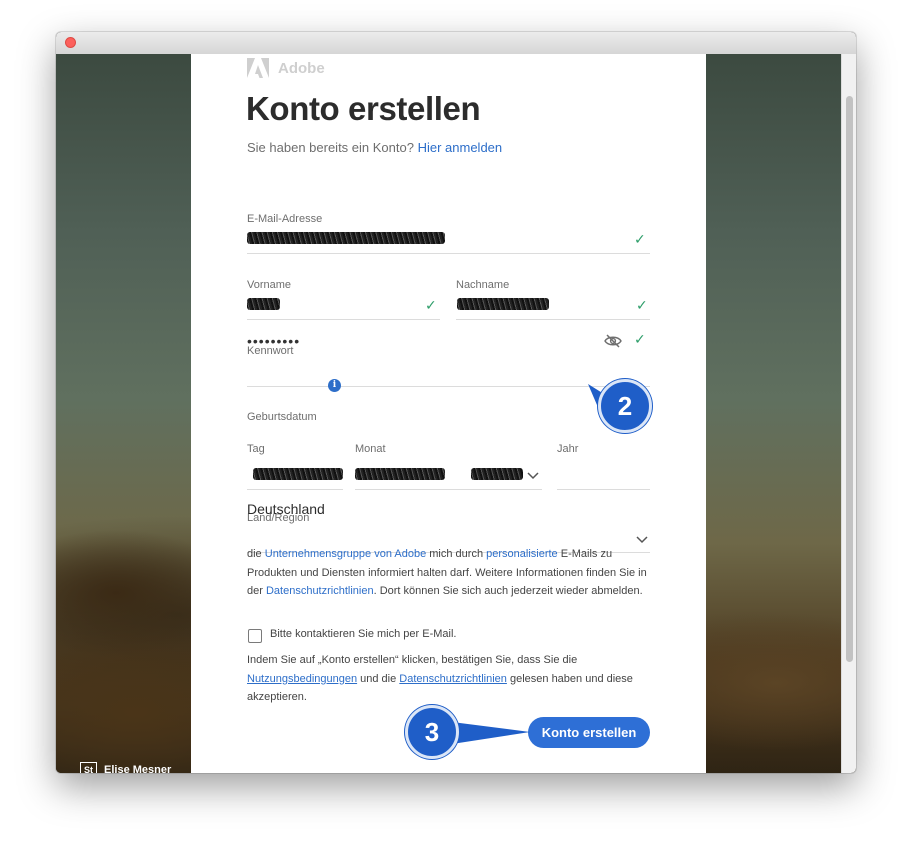  Describe the element at coordinates (625, 406) in the screenshot. I see `callout-badge-2: 2` at that location.